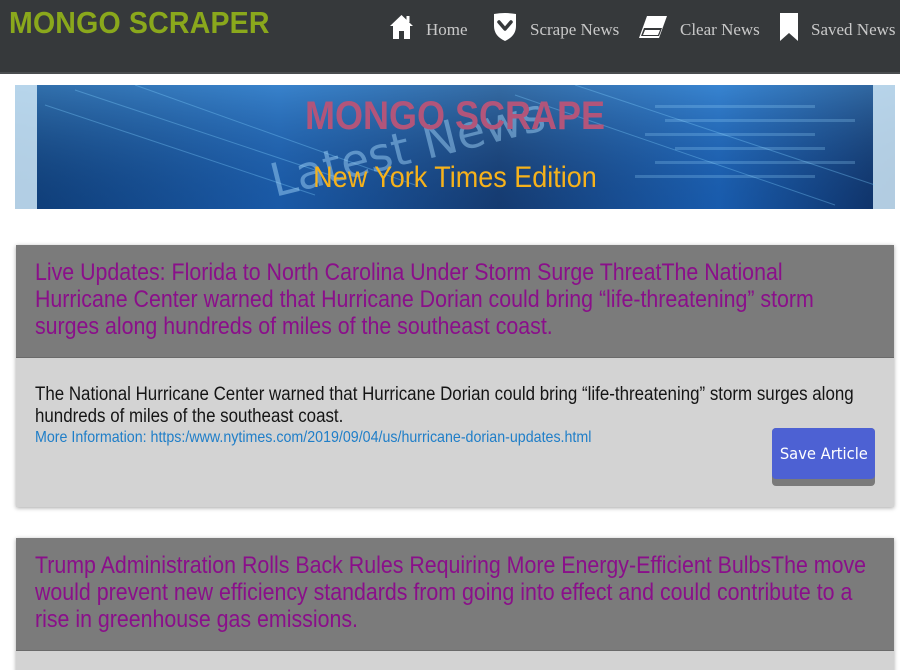 Image resolution: width=900 pixels, height=670 pixels. What do you see at coordinates (447, 29) in the screenshot?
I see `nav-home-label: Home` at bounding box center [447, 29].